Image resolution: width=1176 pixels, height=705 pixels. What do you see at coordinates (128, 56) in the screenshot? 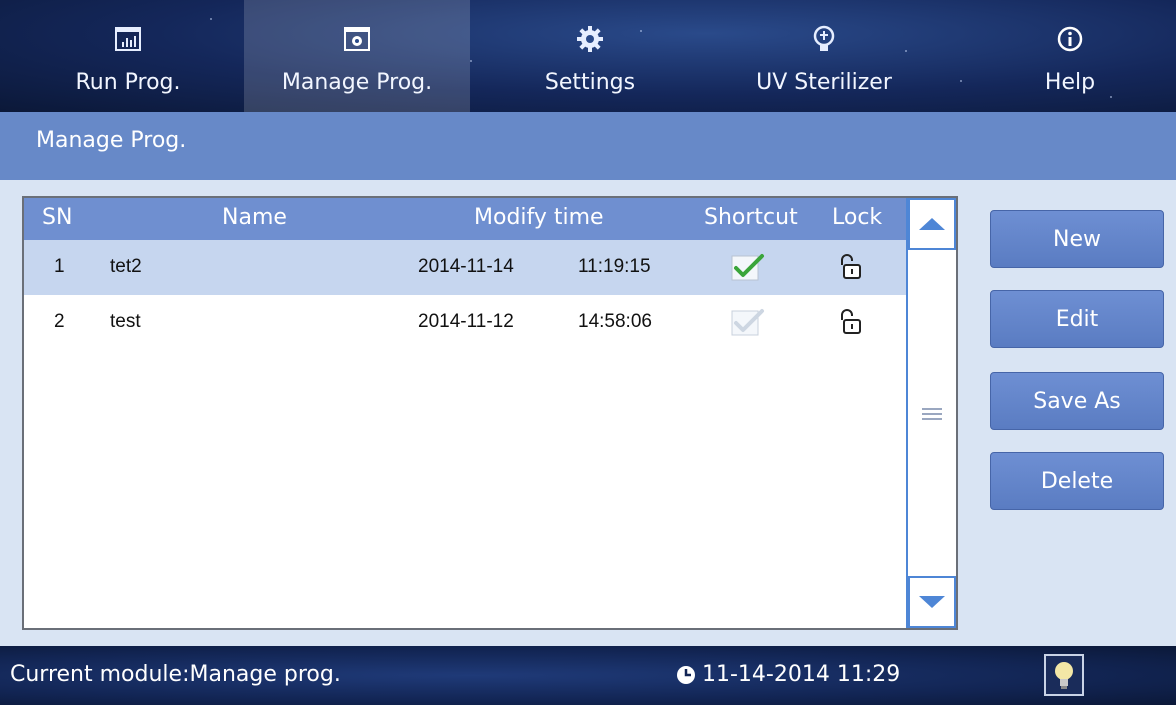
I see `nav-run-prog: Run Prog.` at bounding box center [128, 56].